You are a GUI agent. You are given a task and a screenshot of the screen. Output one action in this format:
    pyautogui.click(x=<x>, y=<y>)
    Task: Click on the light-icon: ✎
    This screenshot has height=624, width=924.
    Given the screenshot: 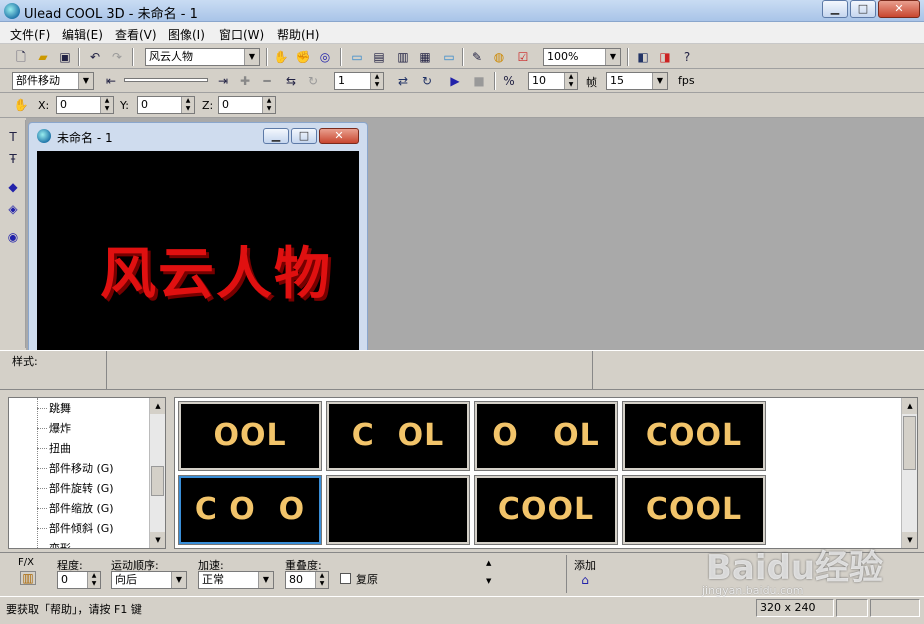 What is the action you would take?
    pyautogui.click(x=477, y=57)
    